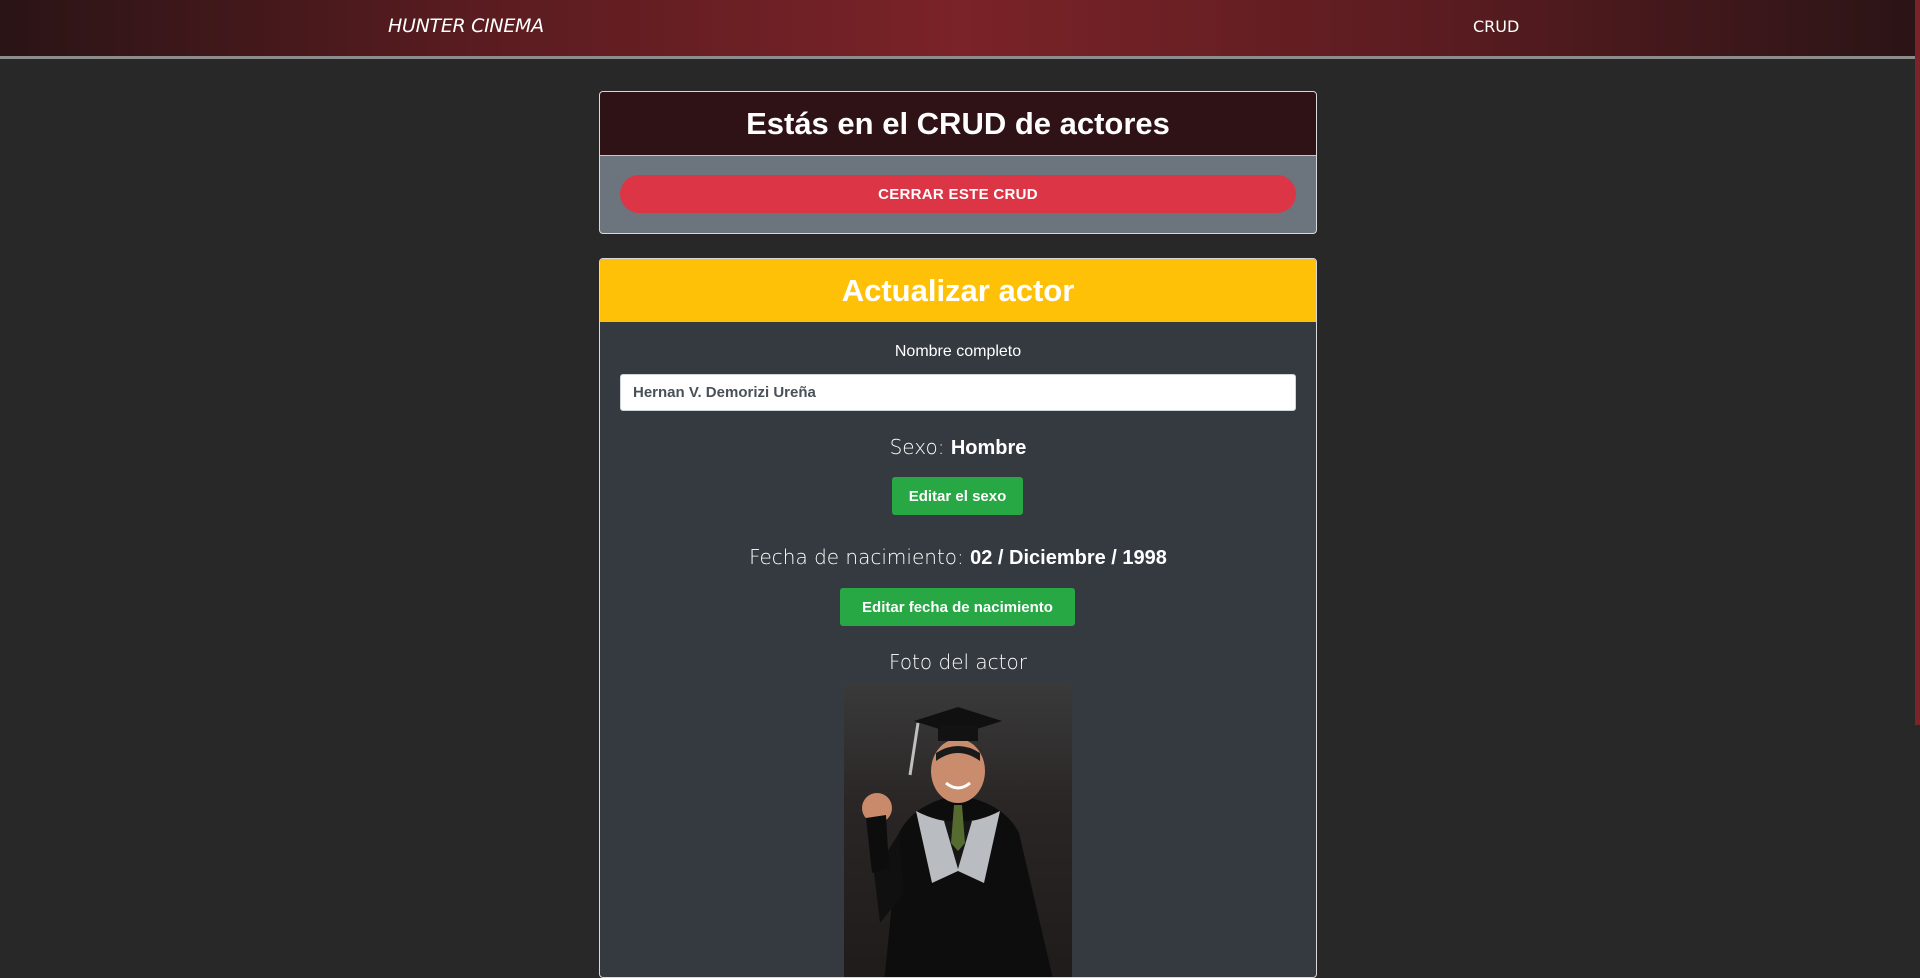 The height and width of the screenshot is (978, 1920). What do you see at coordinates (957, 496) in the screenshot?
I see `edit-sex-button: Editar el sexo` at bounding box center [957, 496].